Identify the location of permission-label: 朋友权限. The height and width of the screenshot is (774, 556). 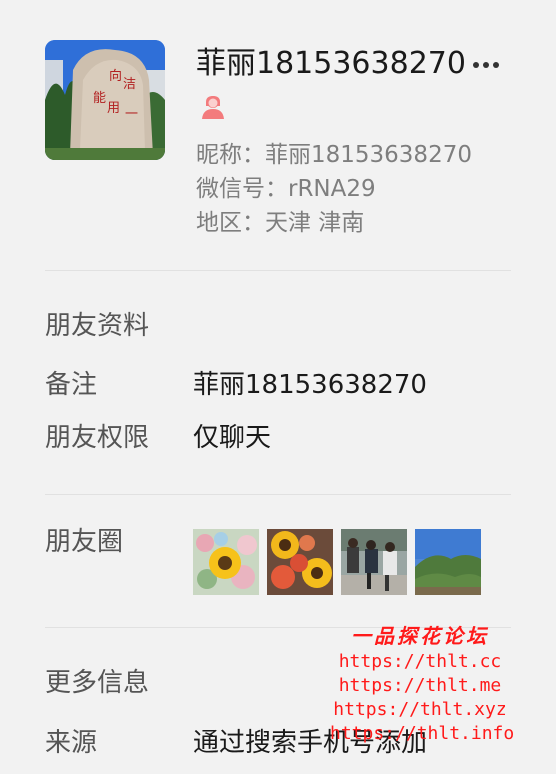
(97, 438).